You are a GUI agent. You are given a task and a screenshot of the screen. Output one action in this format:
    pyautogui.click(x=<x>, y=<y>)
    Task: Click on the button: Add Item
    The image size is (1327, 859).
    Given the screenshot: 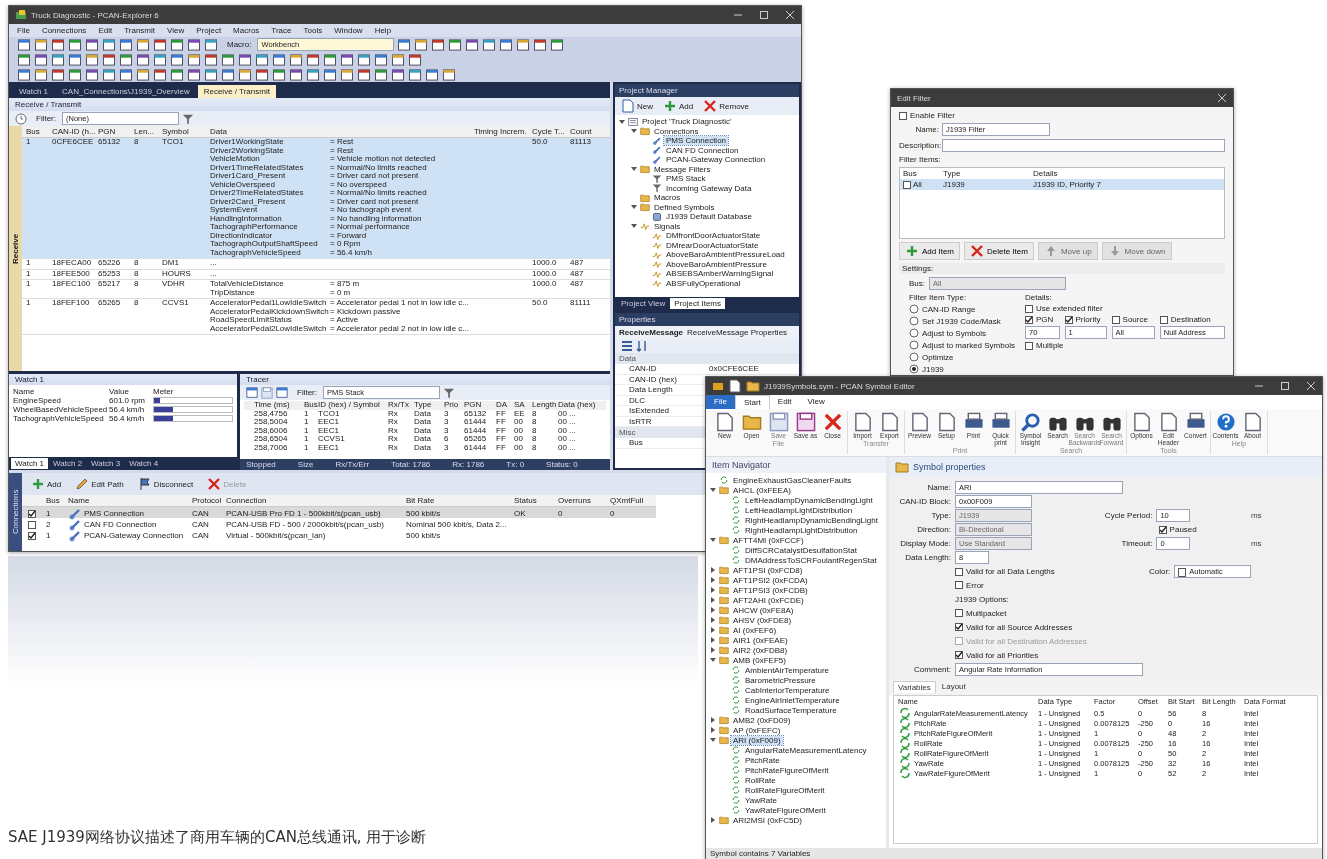 What is the action you would take?
    pyautogui.click(x=929, y=251)
    